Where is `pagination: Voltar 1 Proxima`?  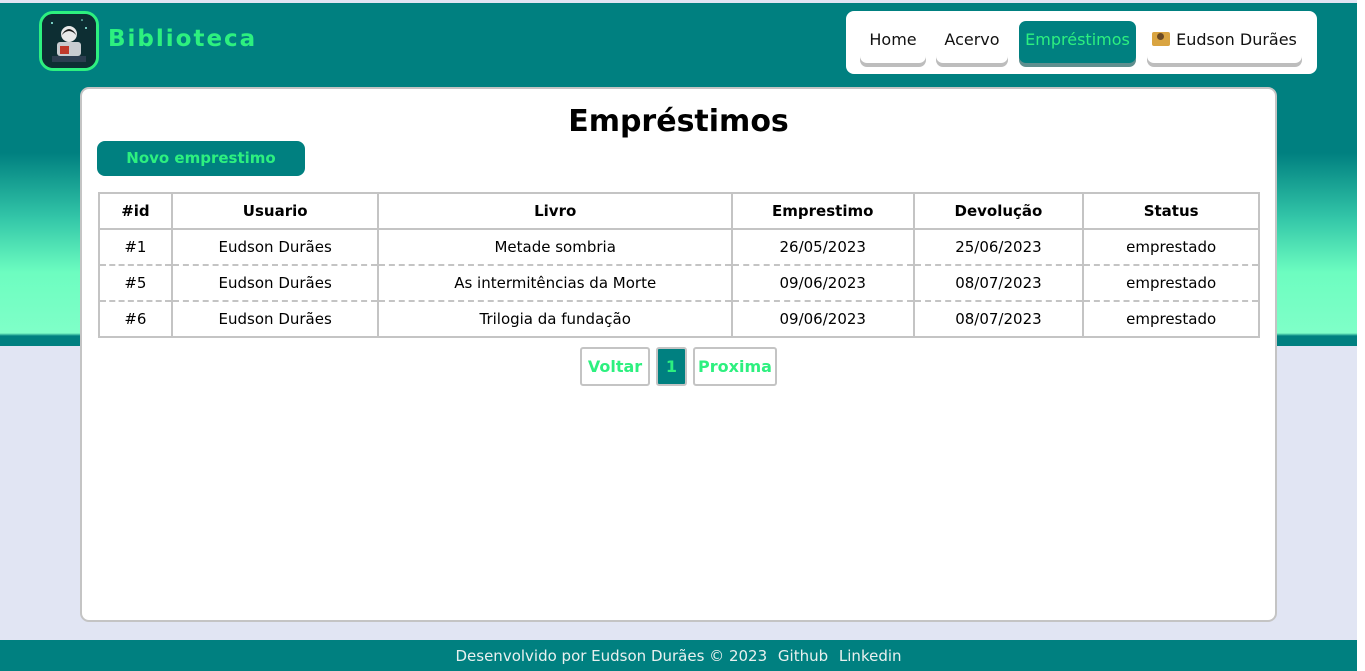 pagination: Voltar 1 Proxima is located at coordinates (678, 366).